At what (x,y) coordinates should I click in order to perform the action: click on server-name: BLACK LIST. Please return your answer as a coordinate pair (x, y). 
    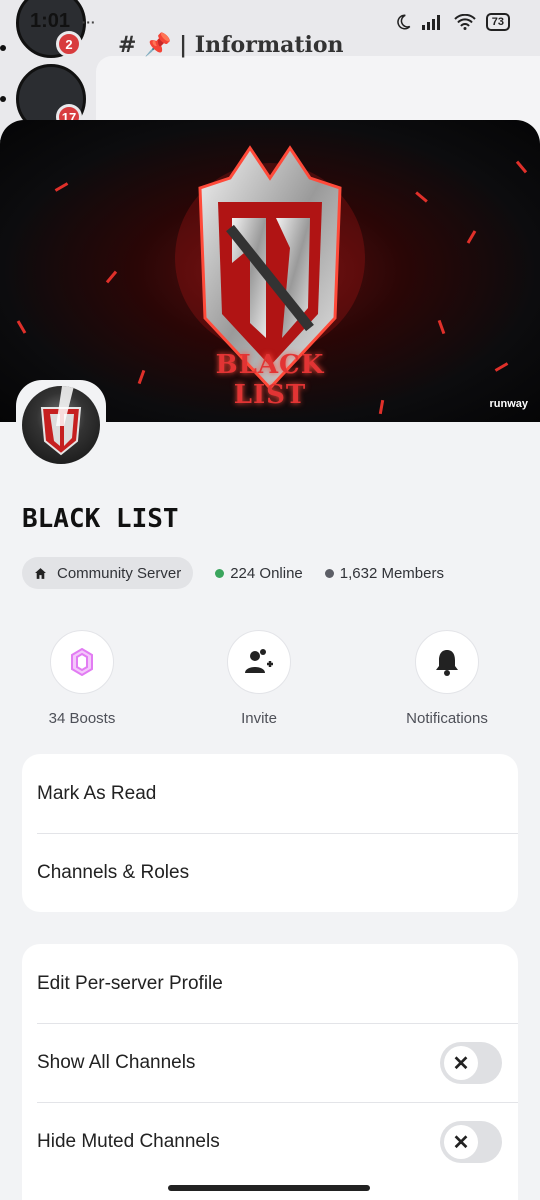
    Looking at the image, I should click on (100, 519).